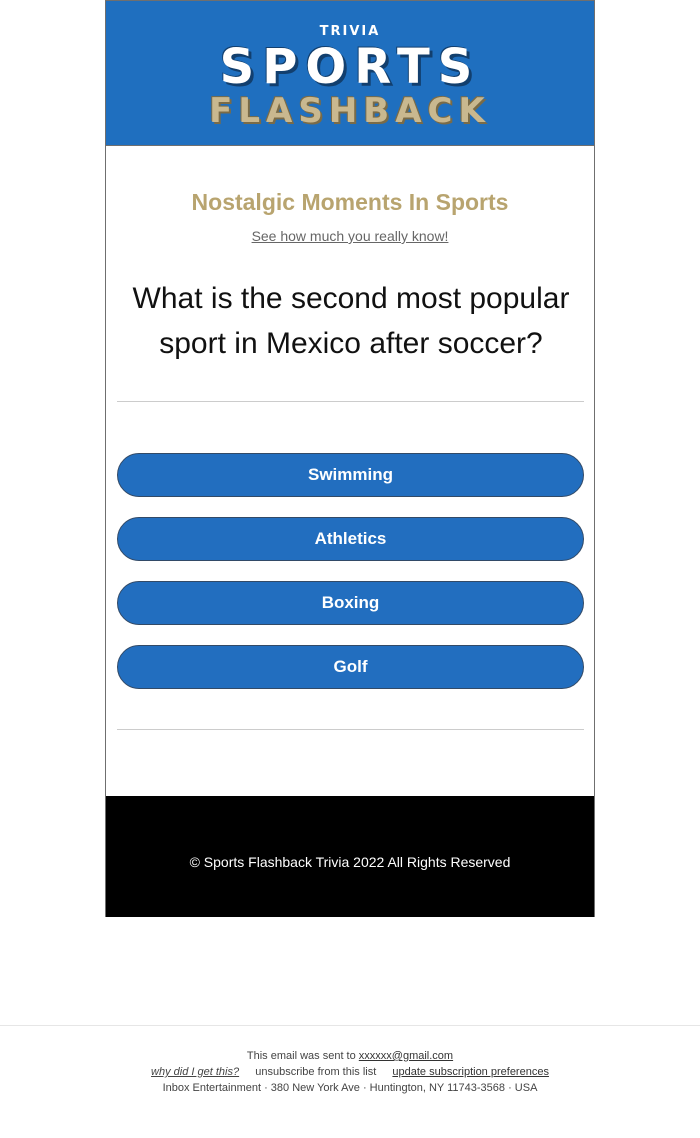 Image resolution: width=700 pixels, height=1138 pixels. Describe the element at coordinates (350, 539) in the screenshot. I see `answer-button-athletics: Athletics` at that location.